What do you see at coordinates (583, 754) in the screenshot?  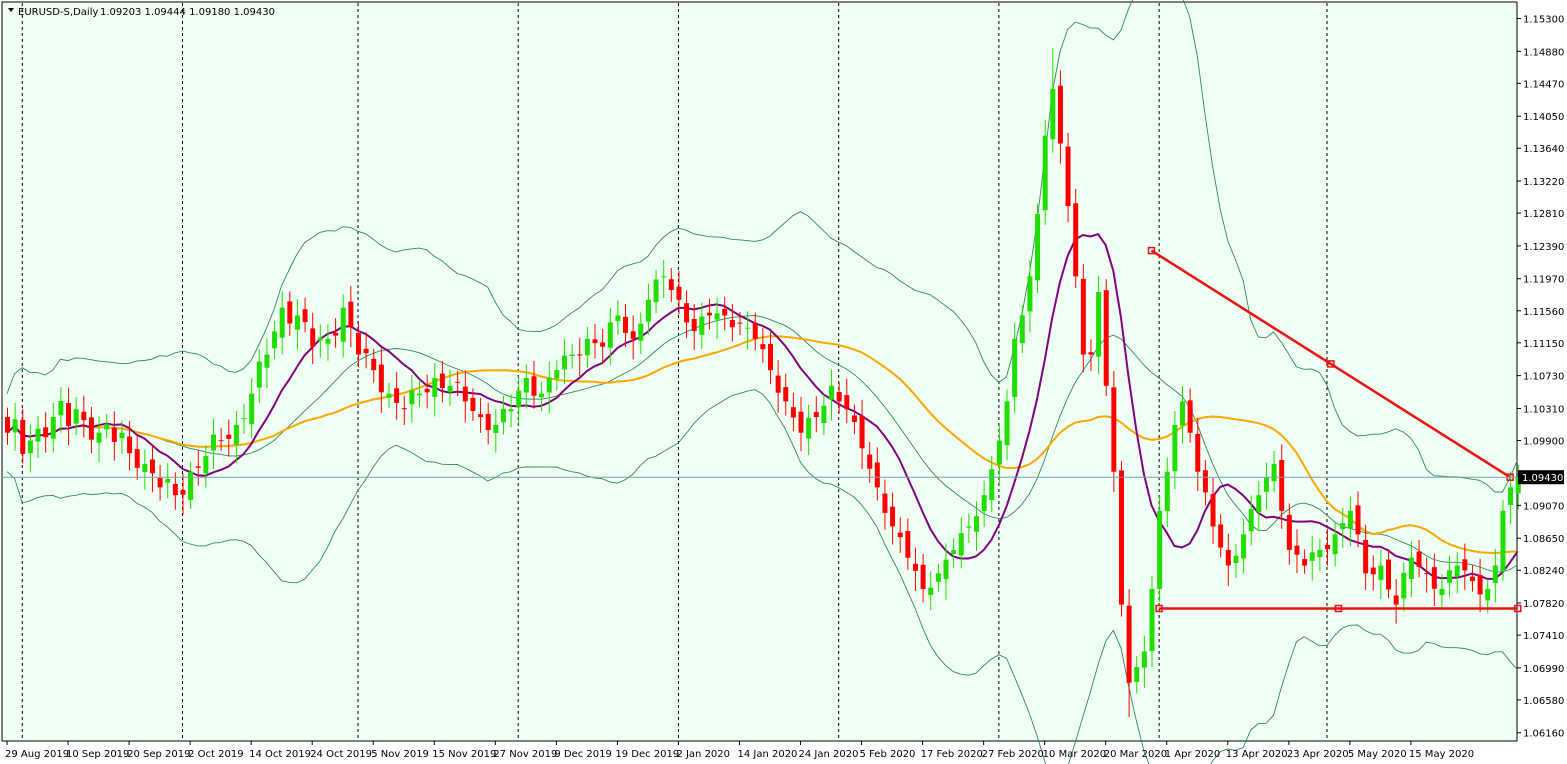 I see `x-tick-label: 9 Dec 2019` at bounding box center [583, 754].